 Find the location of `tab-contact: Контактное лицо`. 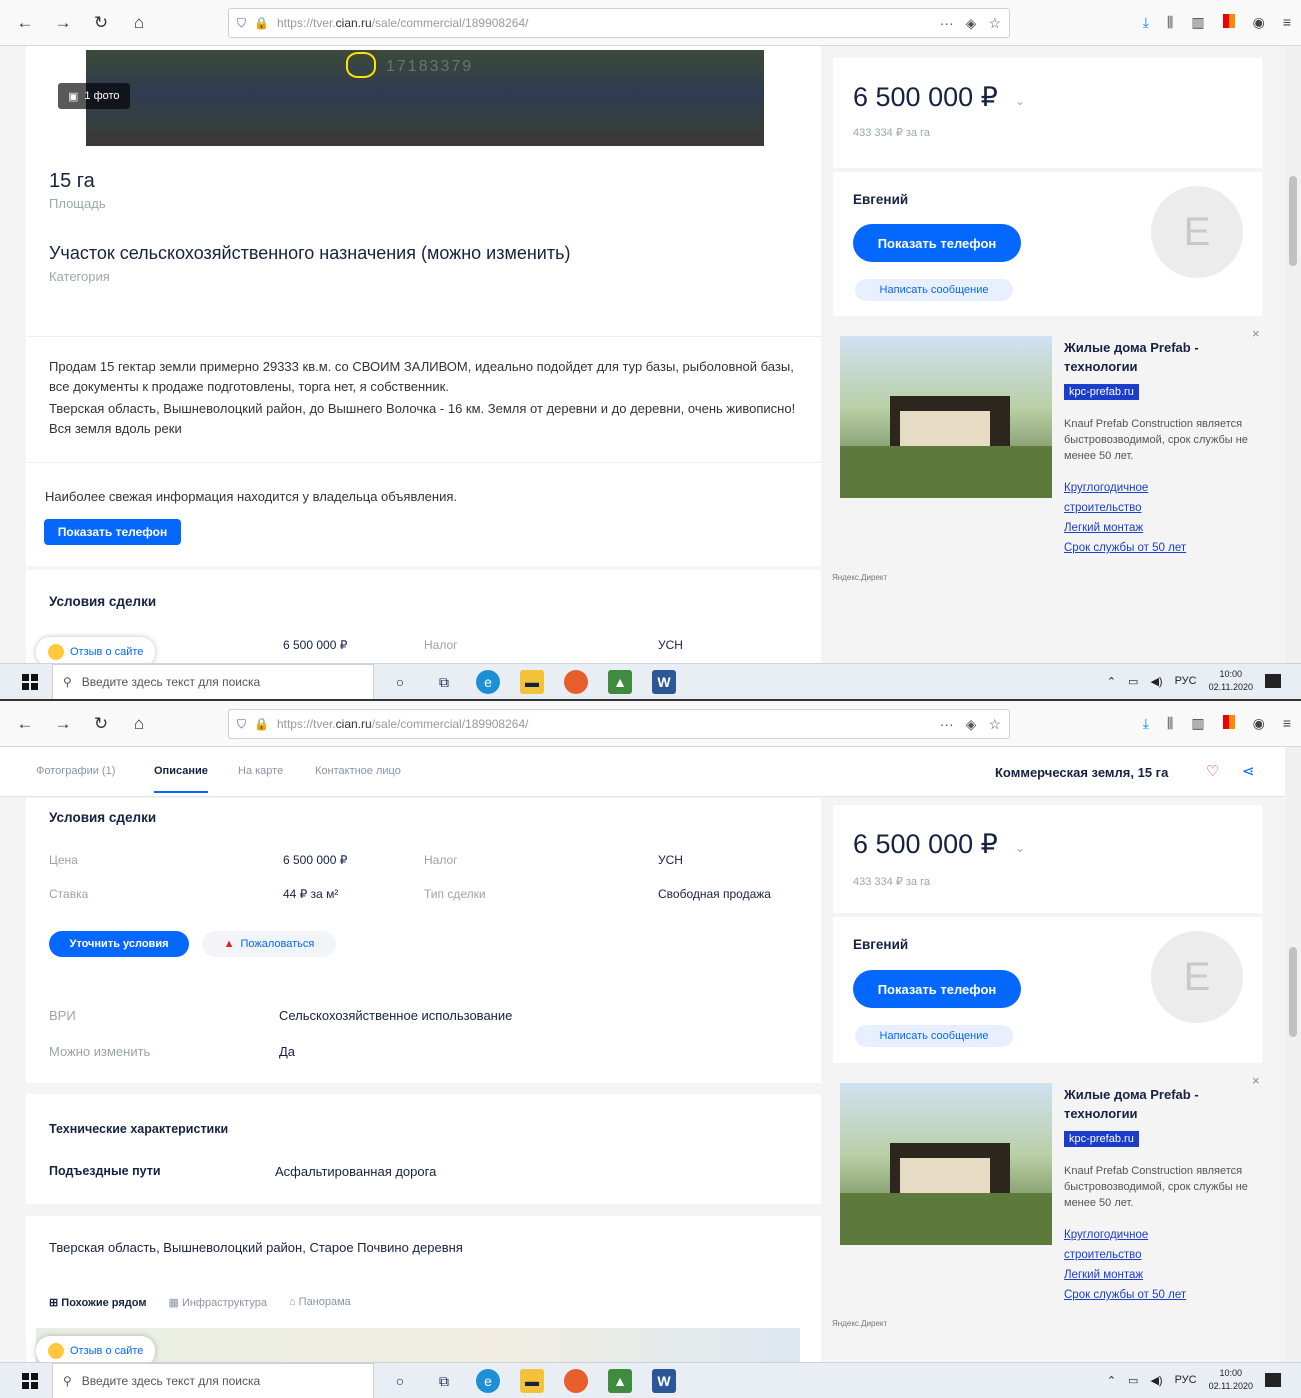

tab-contact: Контактное лицо is located at coordinates (358, 771).